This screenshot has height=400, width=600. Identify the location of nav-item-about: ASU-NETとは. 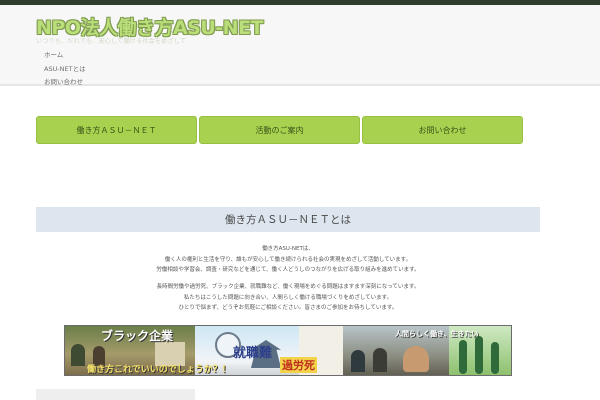
(65, 70).